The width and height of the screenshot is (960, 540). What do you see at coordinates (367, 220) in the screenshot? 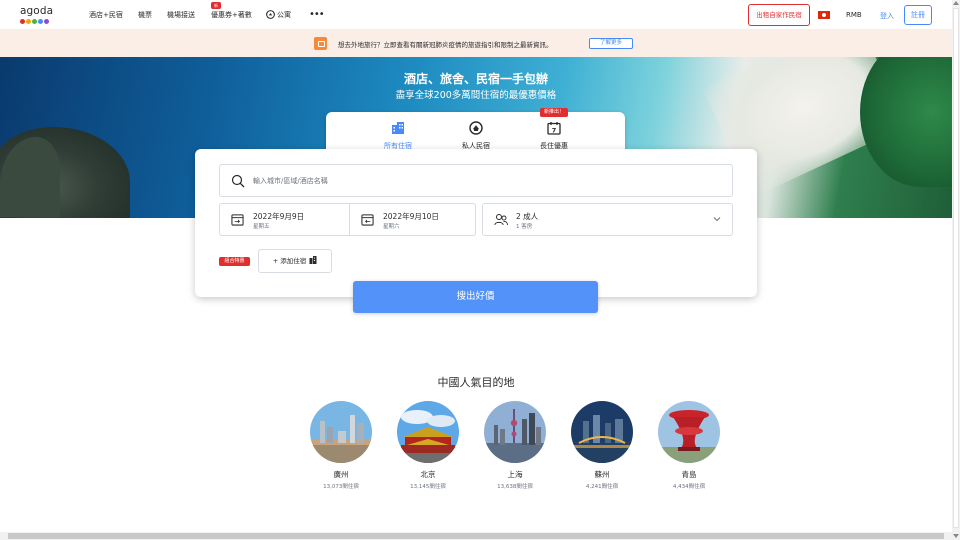
I see `check-out-calendar-icon` at bounding box center [367, 220].